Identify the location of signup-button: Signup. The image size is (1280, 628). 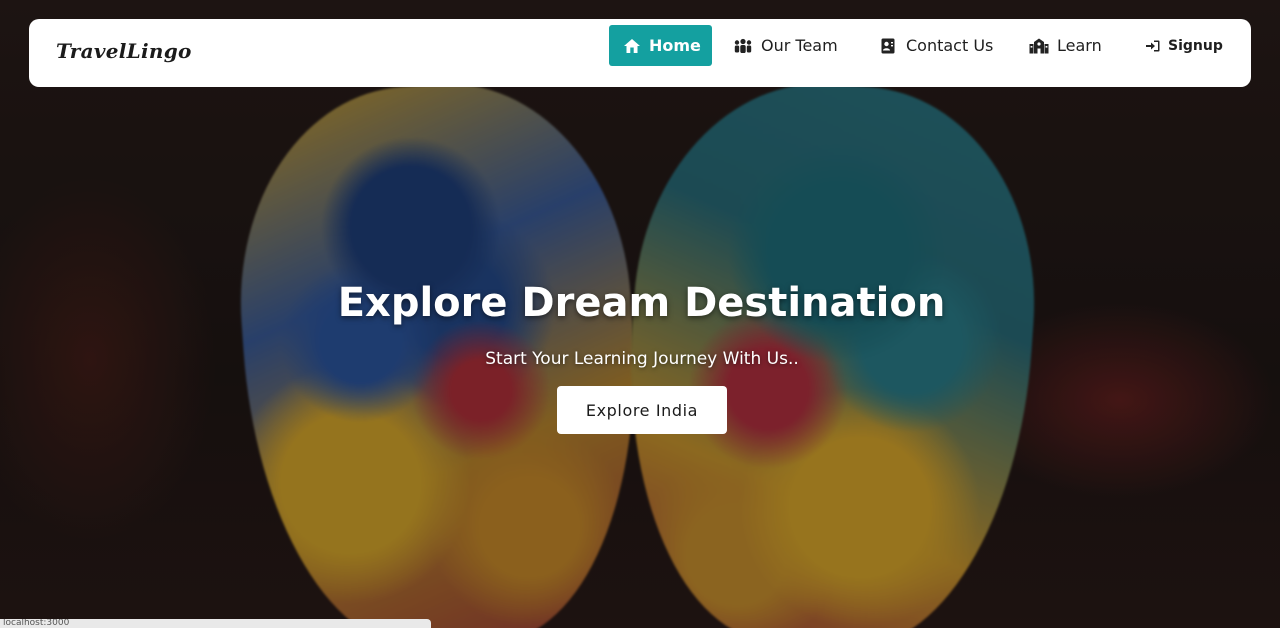
(1184, 45).